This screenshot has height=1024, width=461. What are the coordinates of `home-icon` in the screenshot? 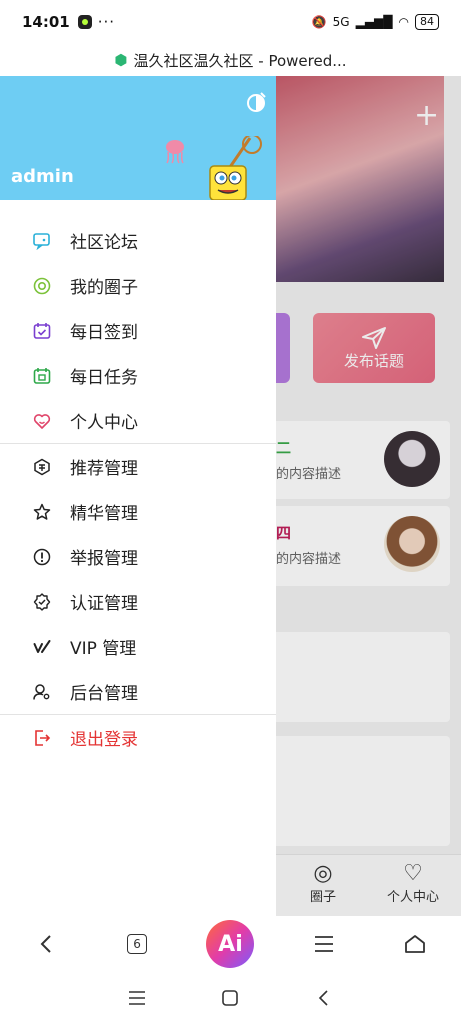 It's located at (415, 944).